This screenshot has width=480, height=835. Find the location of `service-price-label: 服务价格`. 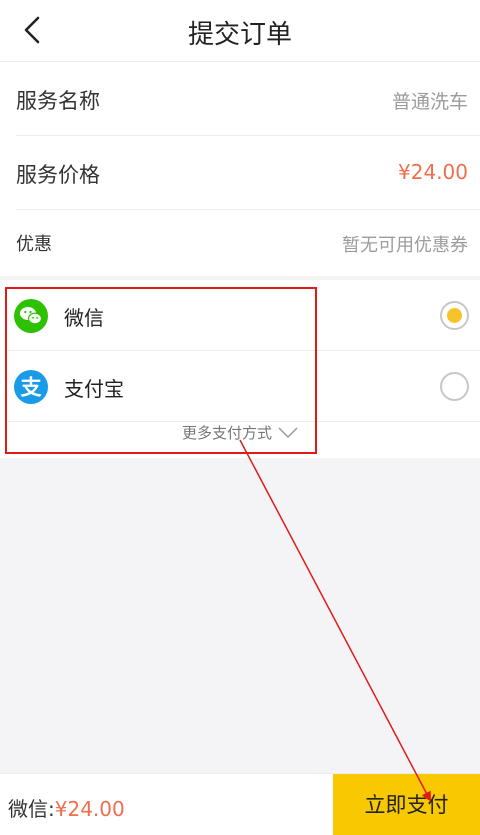

service-price-label: 服务价格 is located at coordinates (58, 175).